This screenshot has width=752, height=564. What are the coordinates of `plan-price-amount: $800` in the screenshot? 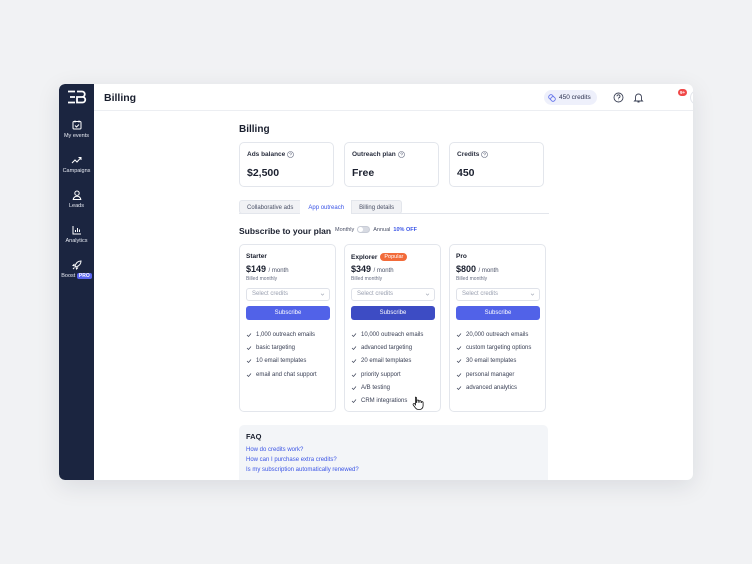 It's located at (466, 269).